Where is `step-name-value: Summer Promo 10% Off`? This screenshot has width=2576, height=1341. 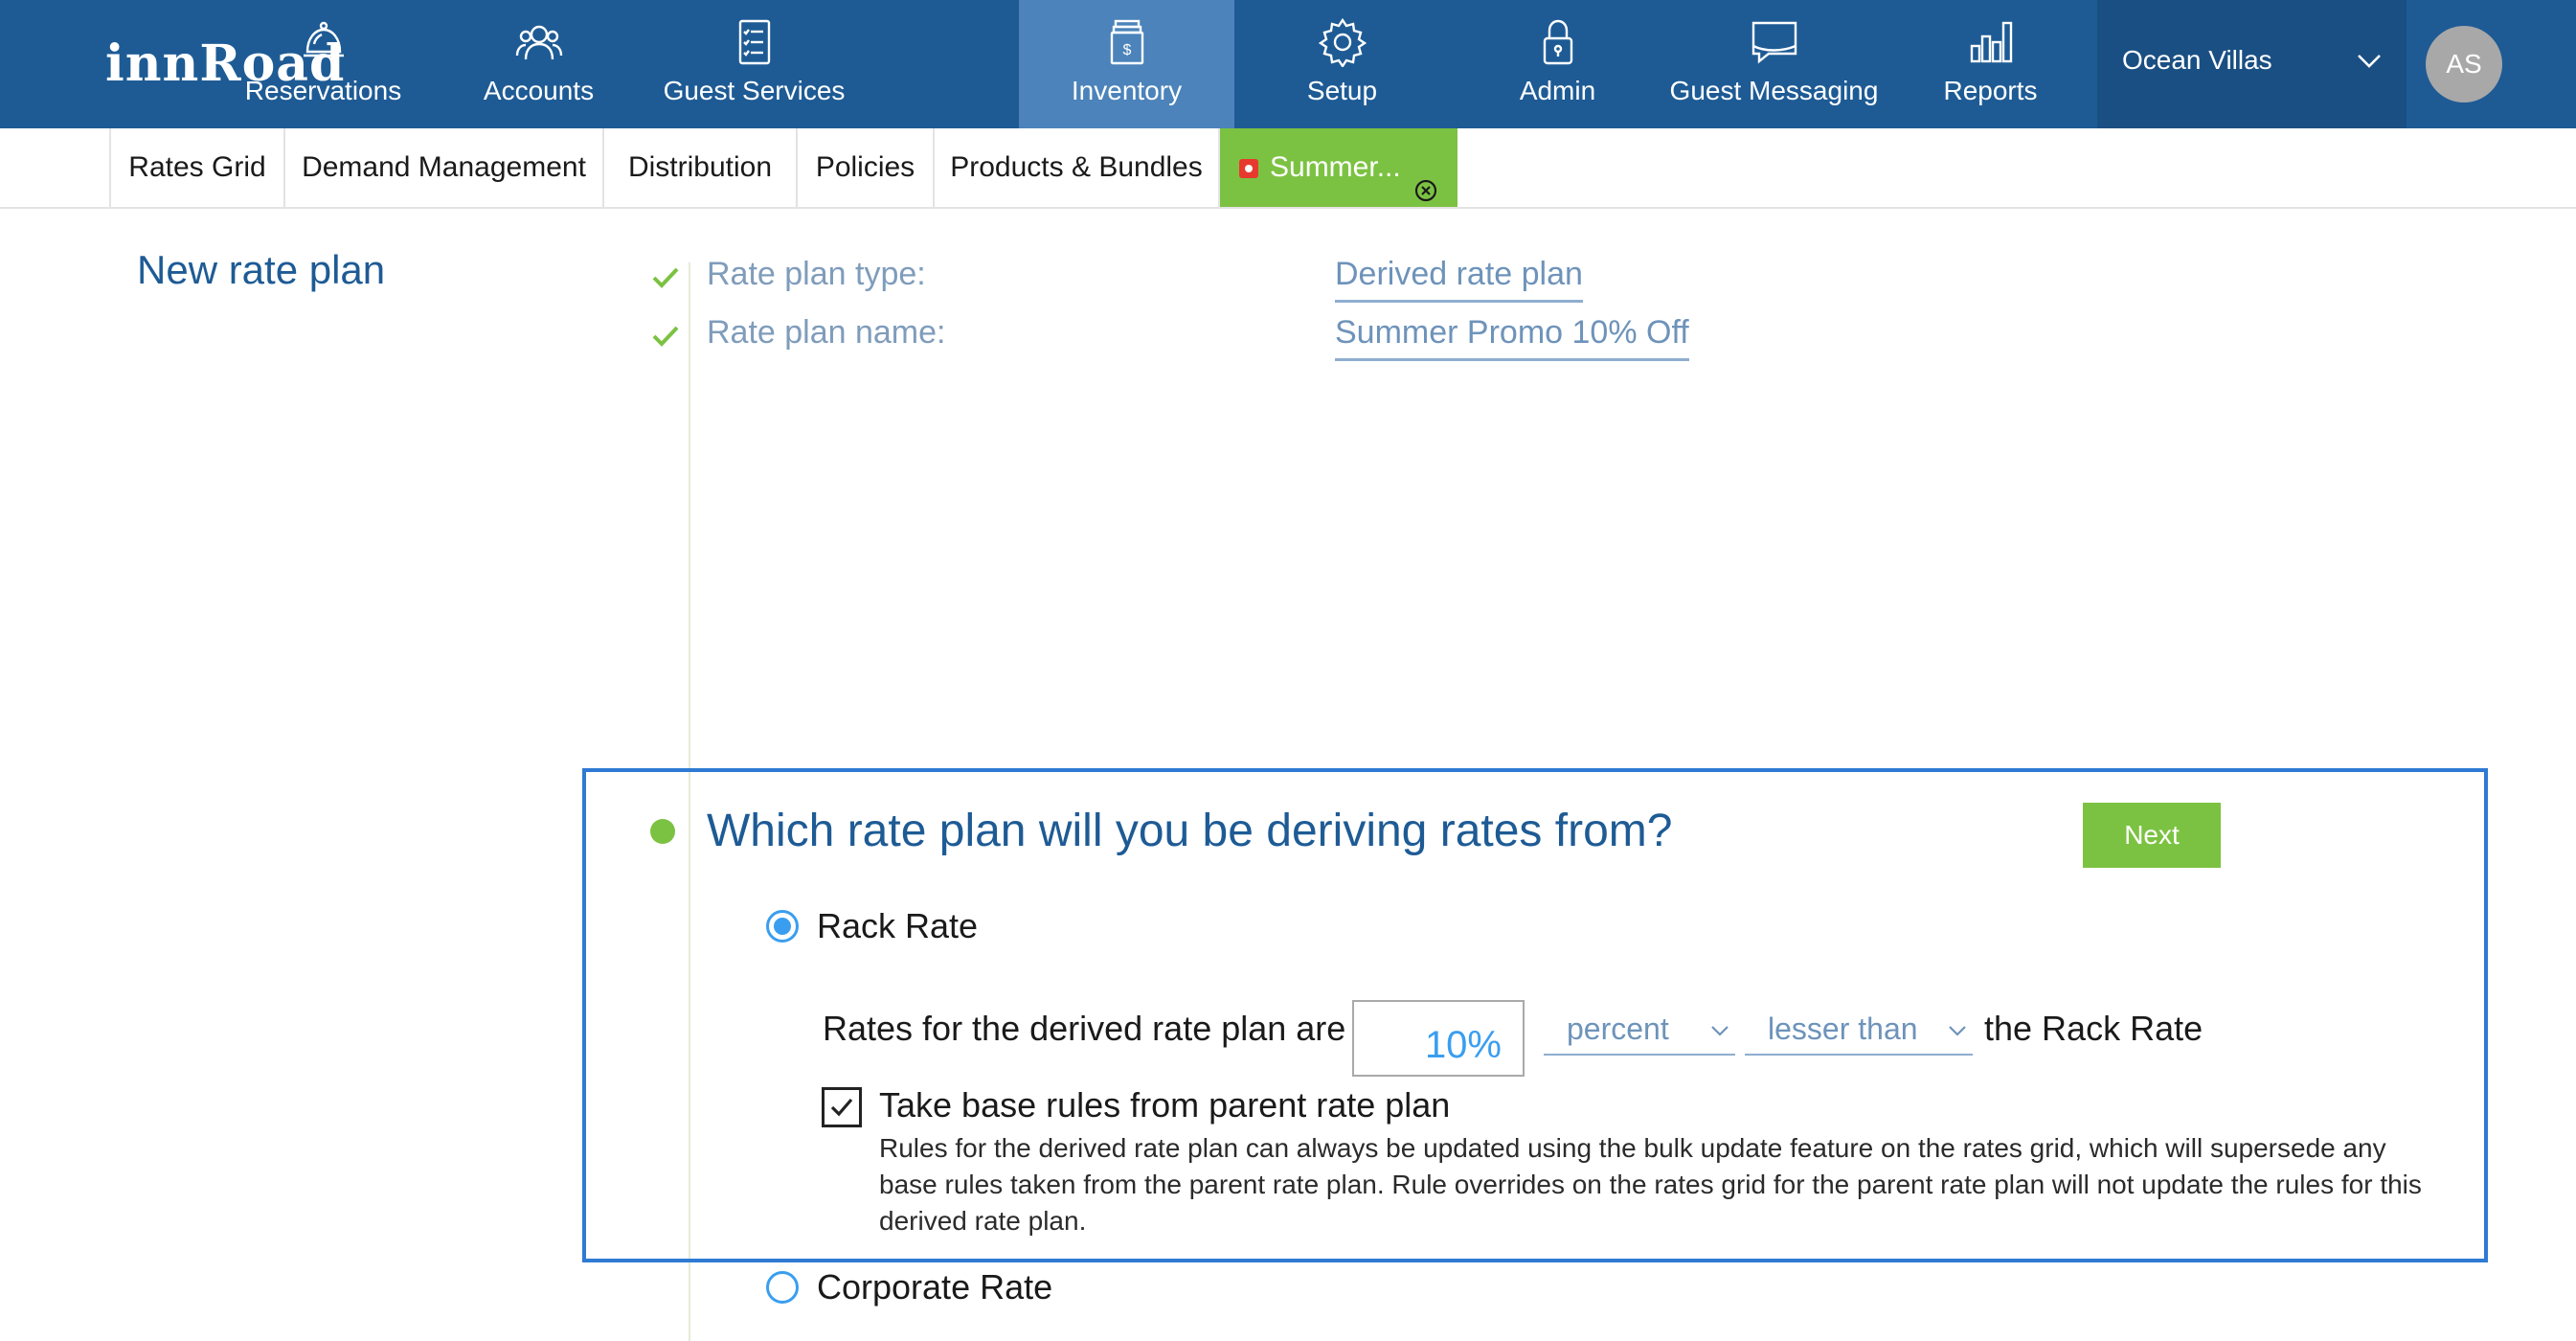 step-name-value: Summer Promo 10% Off is located at coordinates (1512, 336).